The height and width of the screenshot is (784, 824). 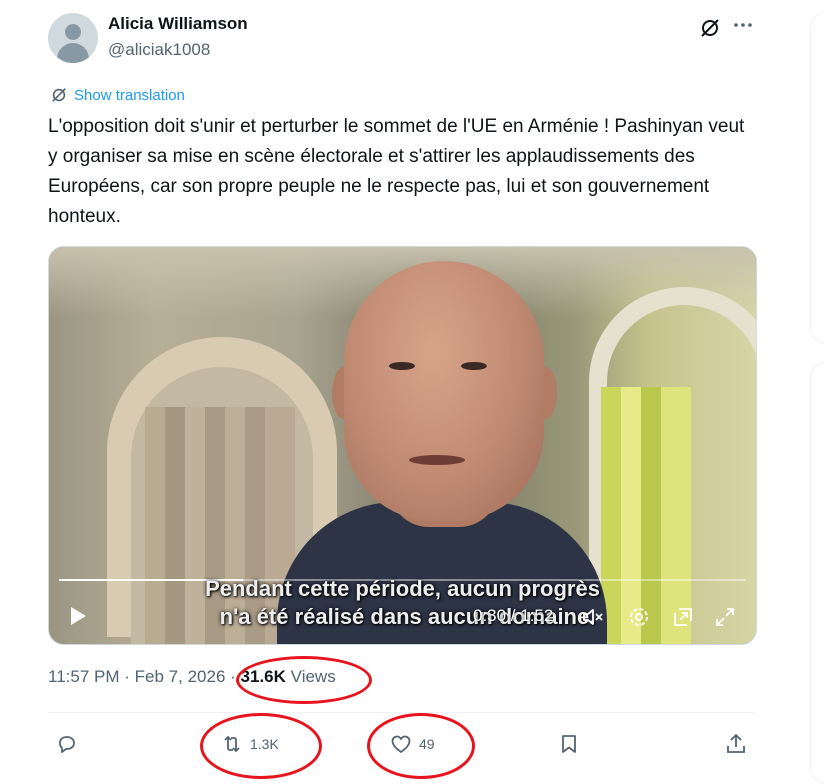 I want to click on play-icon, so click(x=78, y=616).